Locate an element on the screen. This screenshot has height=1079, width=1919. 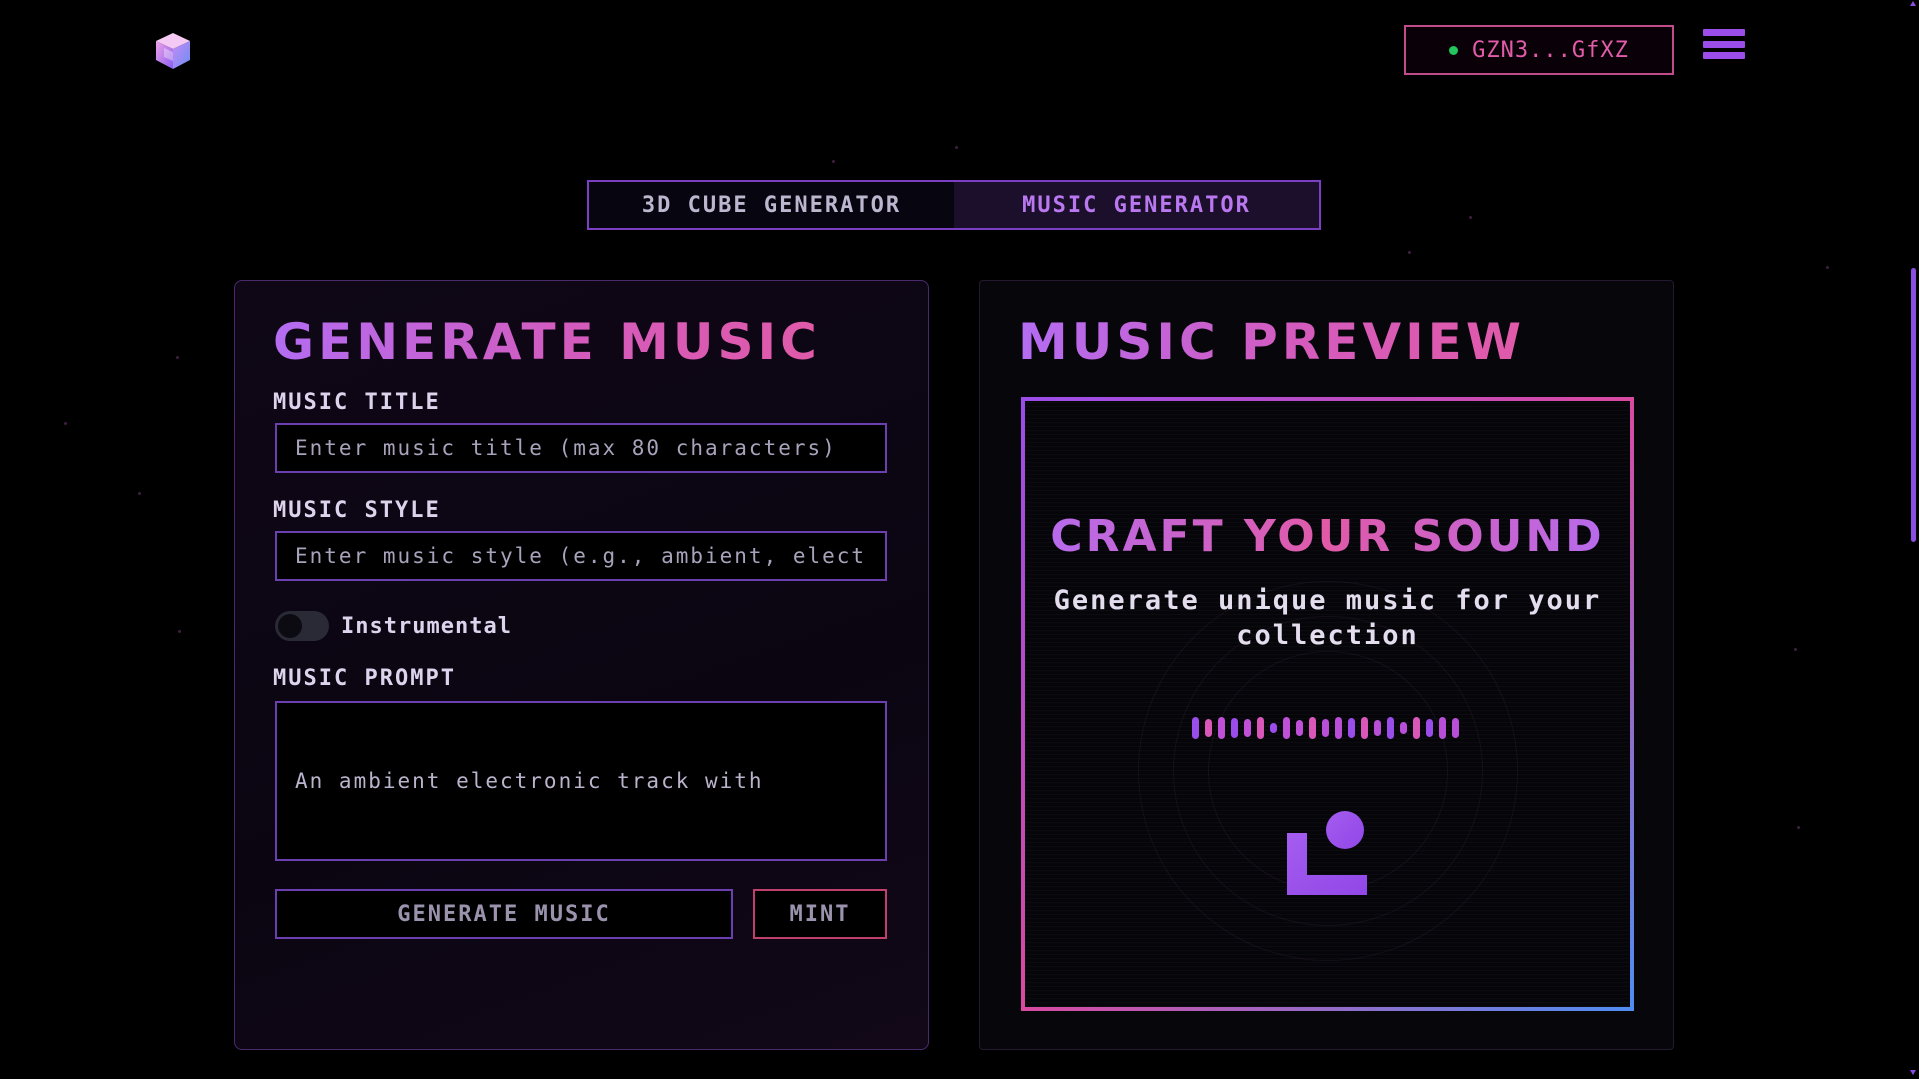
waveform-icon is located at coordinates (1325, 728).